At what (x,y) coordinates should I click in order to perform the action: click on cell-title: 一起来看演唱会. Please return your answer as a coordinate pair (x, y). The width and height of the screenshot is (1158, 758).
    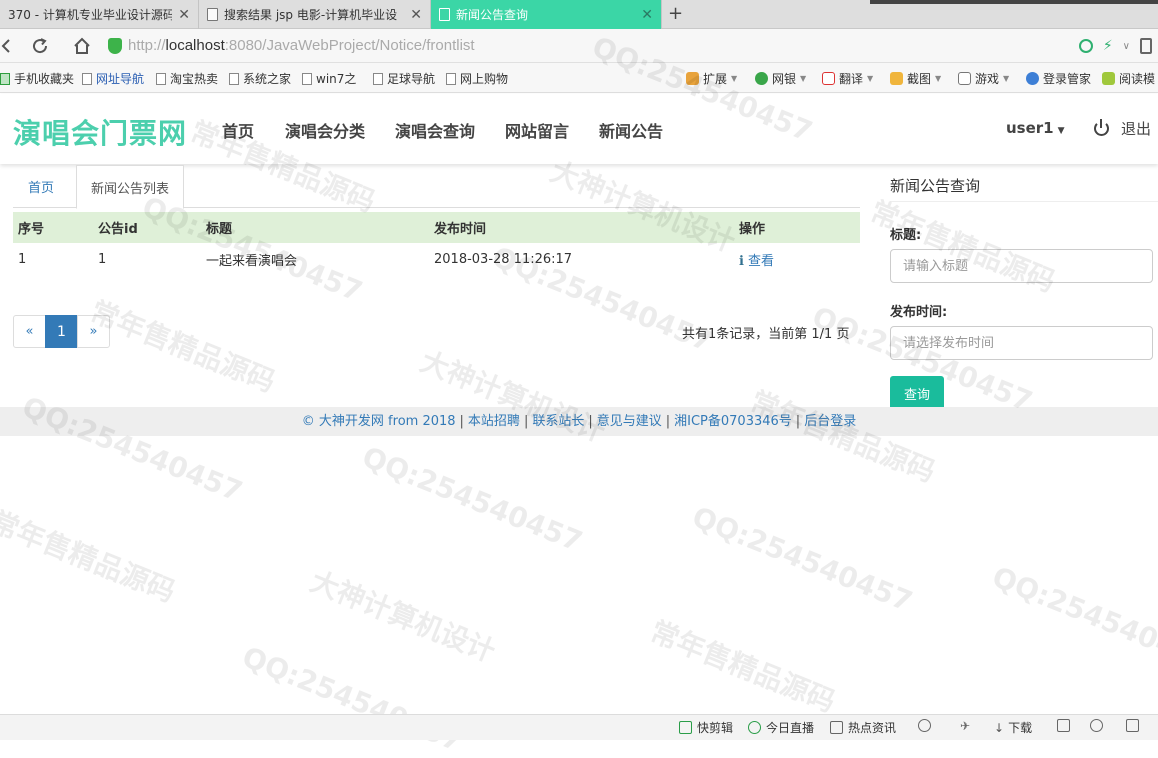
    Looking at the image, I should click on (252, 261).